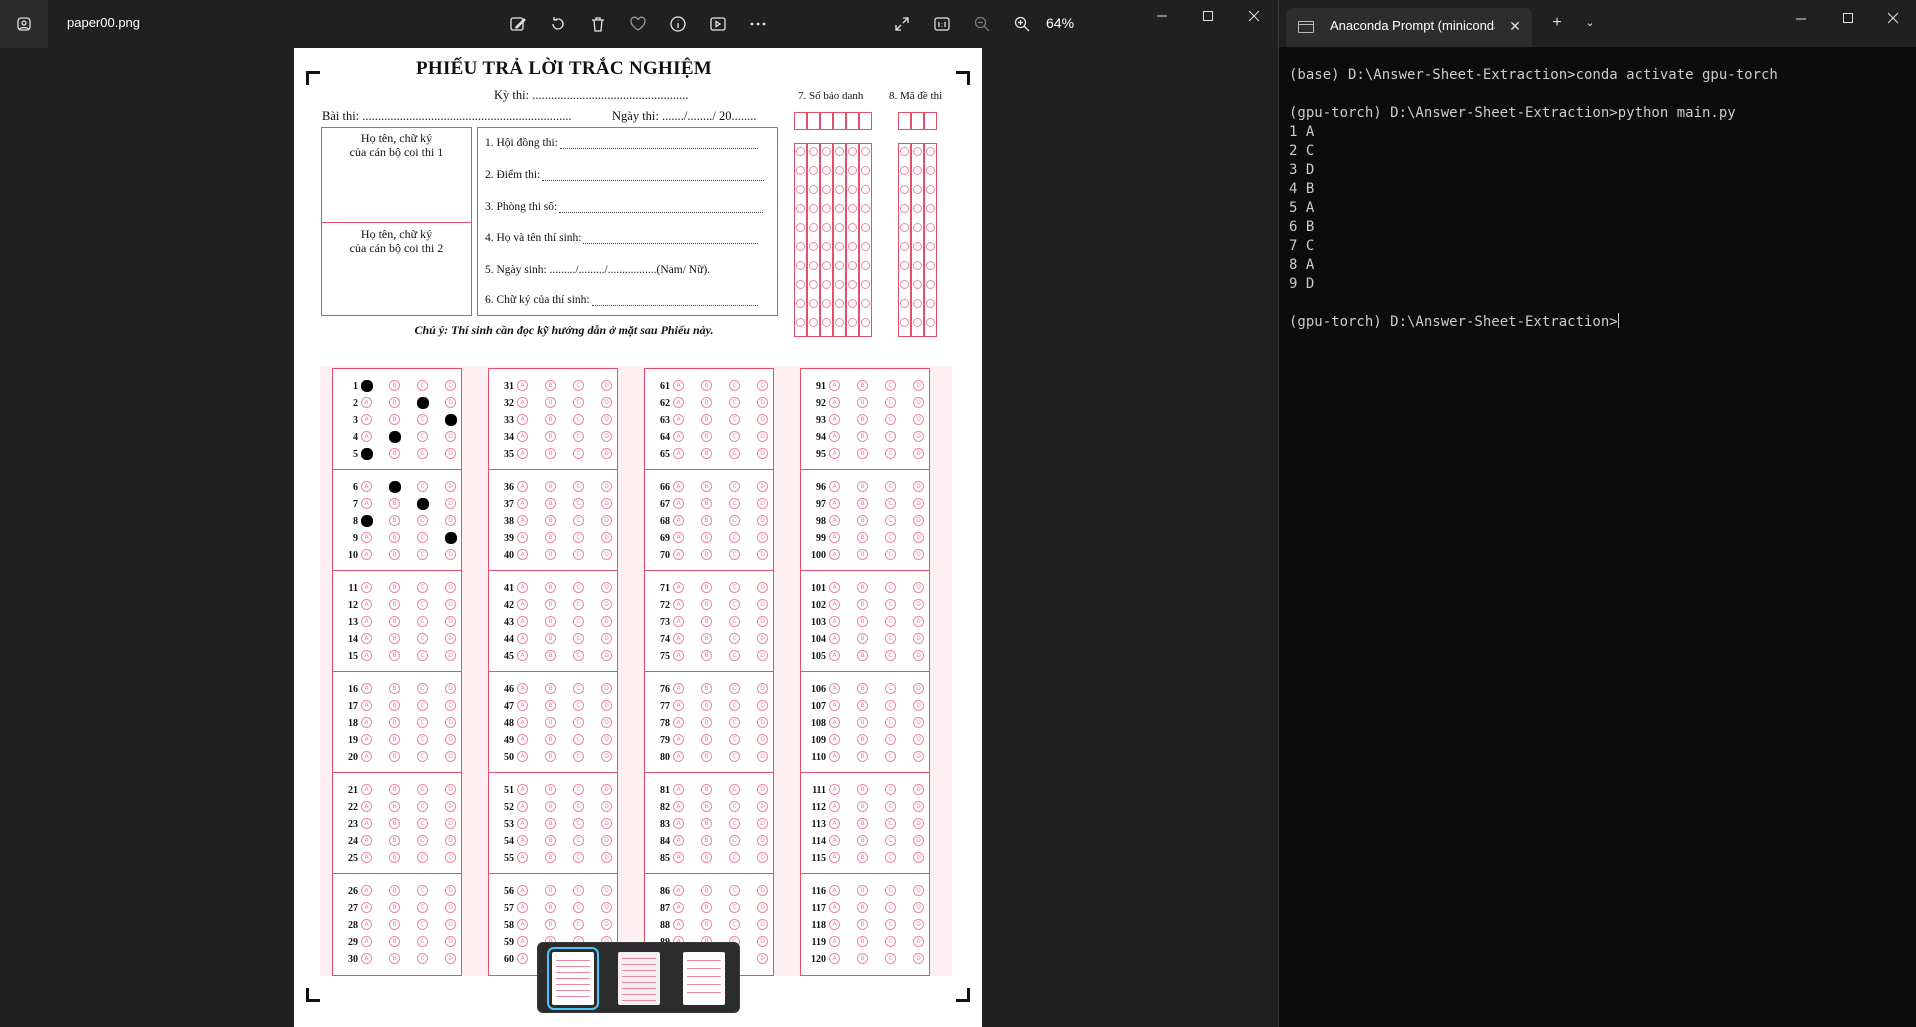 The image size is (1916, 1027). What do you see at coordinates (553, 520) in the screenshot?
I see `answer-block: 36 A B C D 37 A B C D 38 A B C D 39 A B C D 40 A B C D` at bounding box center [553, 520].